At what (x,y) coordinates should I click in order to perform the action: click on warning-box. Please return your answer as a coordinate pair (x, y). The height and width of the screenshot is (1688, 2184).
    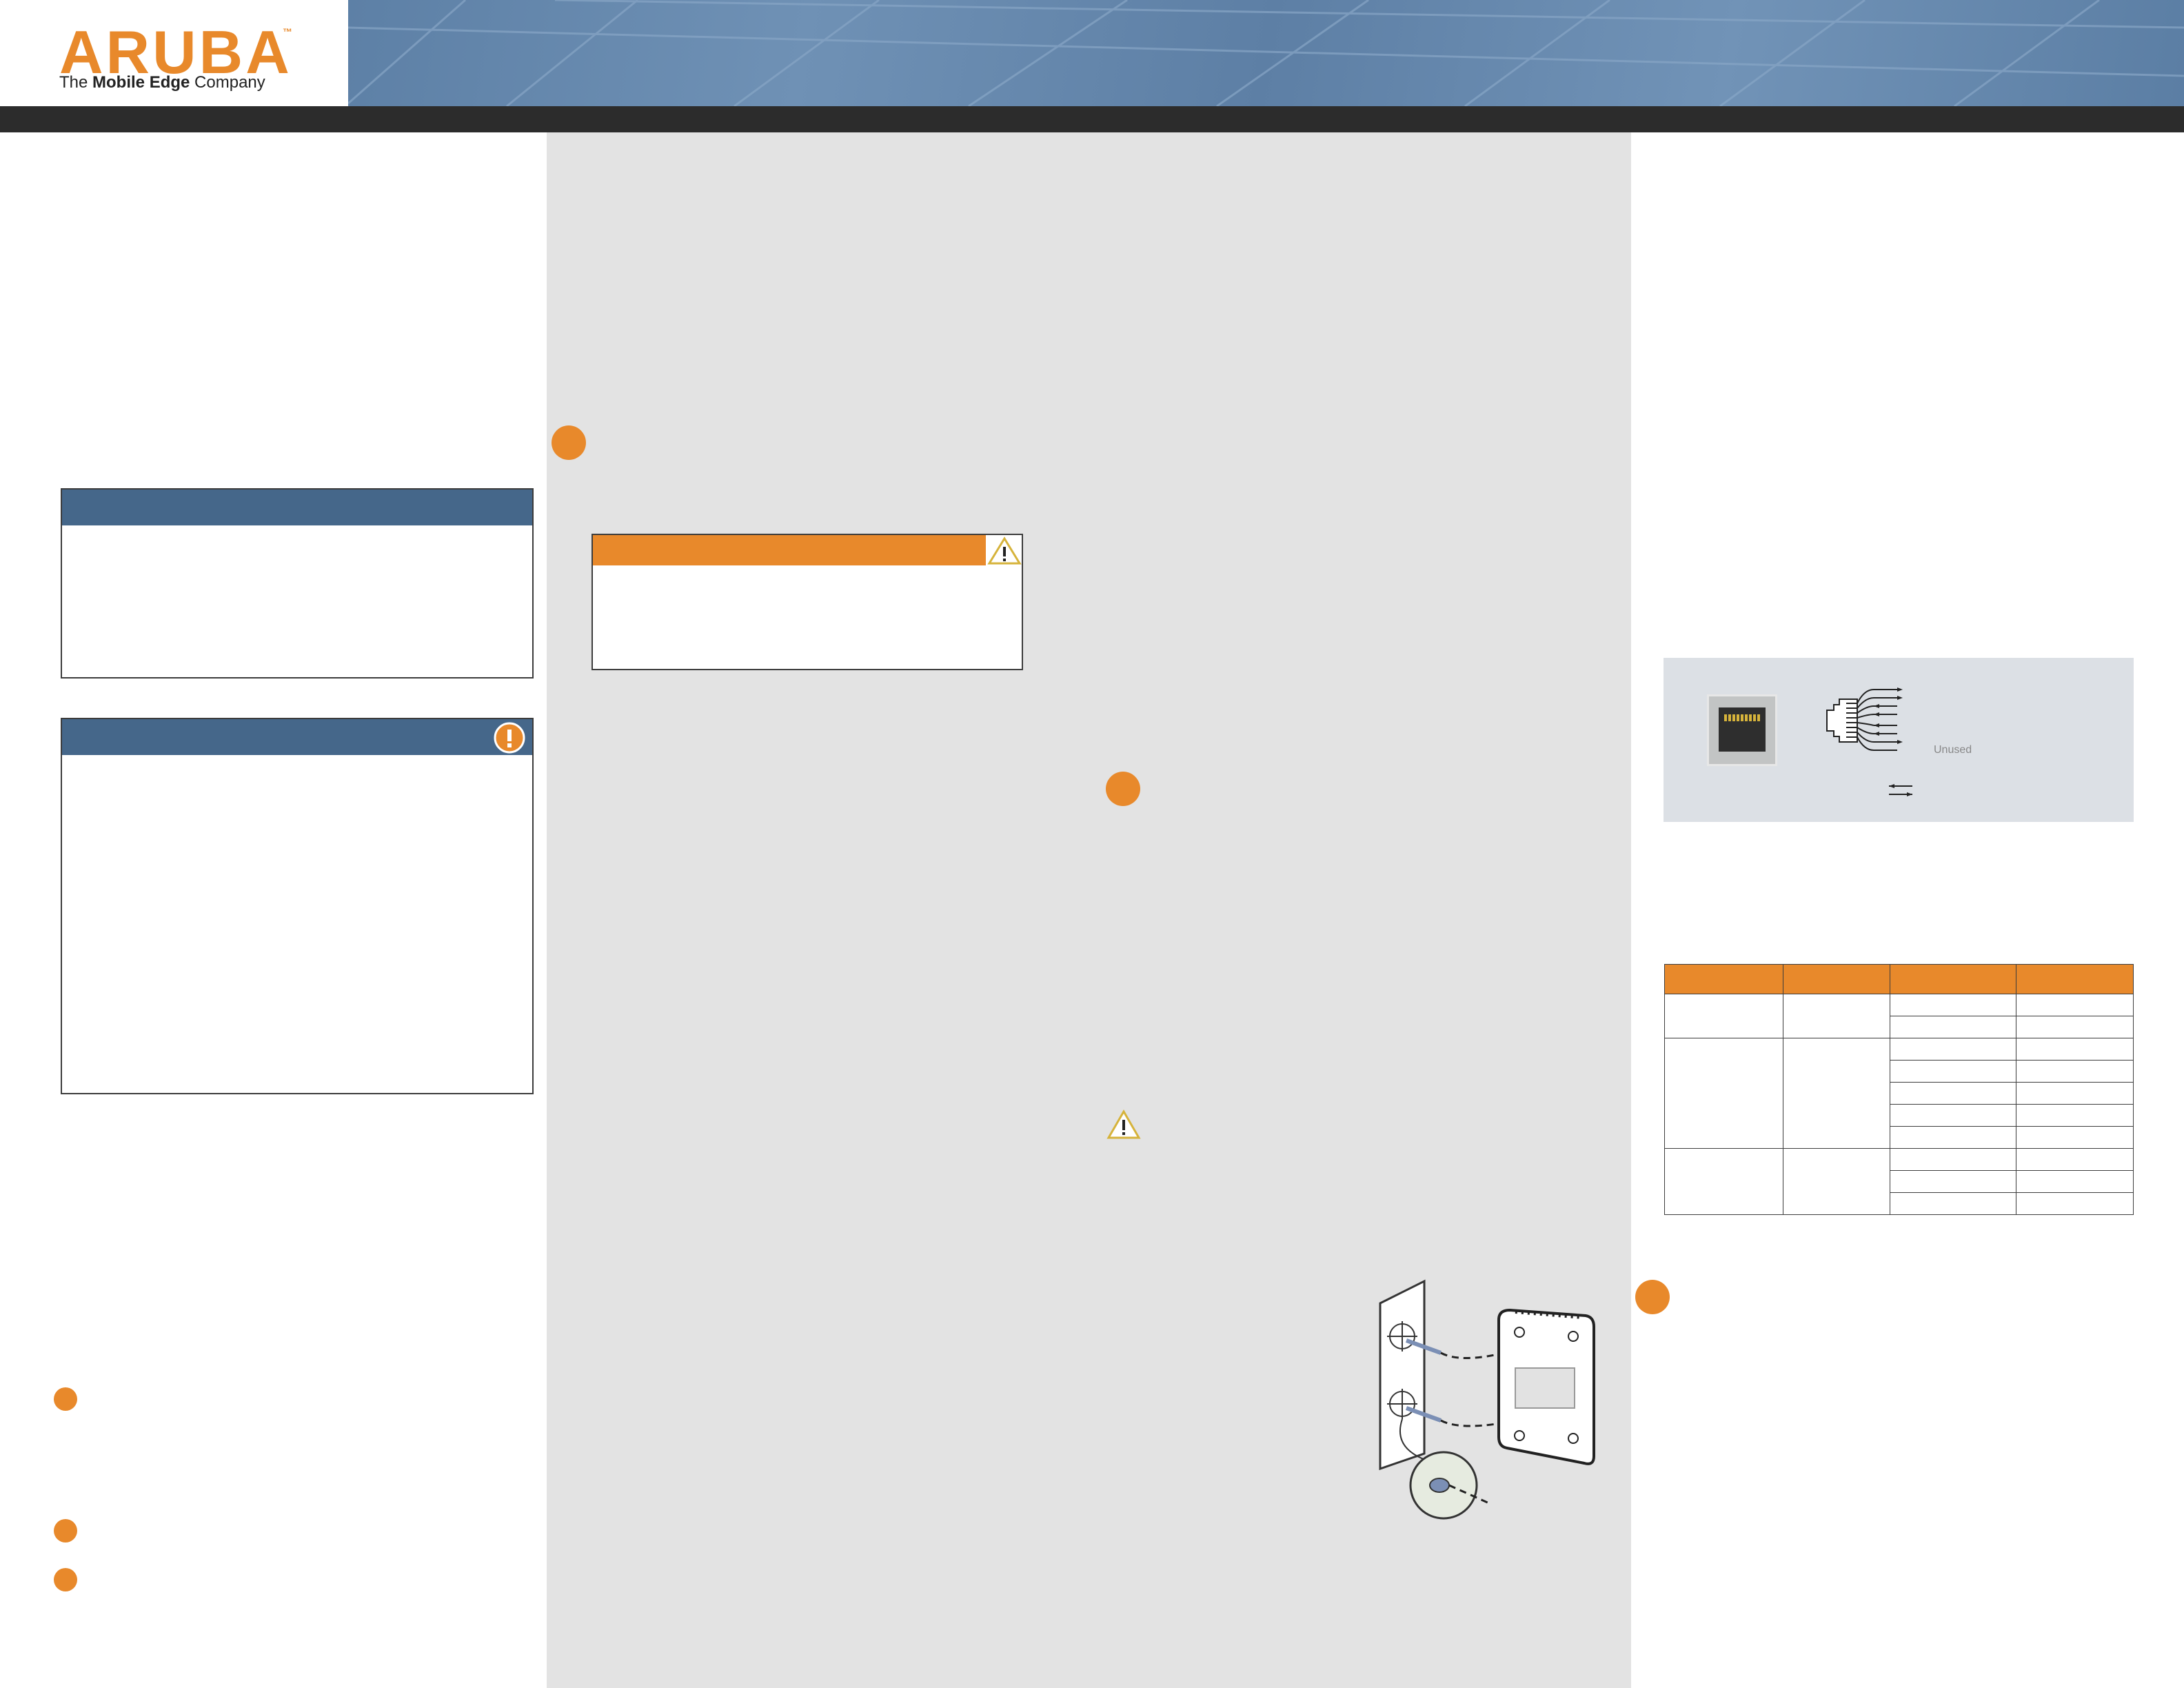
    Looking at the image, I should click on (807, 602).